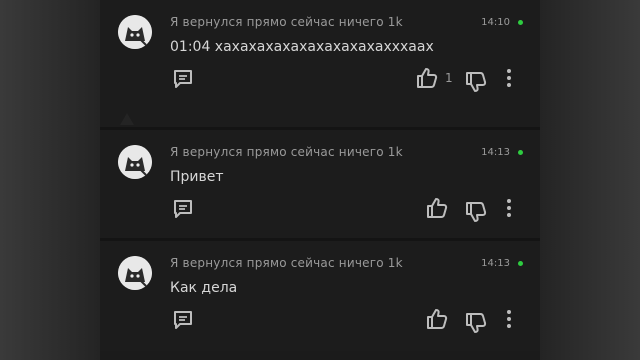 The width and height of the screenshot is (640, 360). I want to click on comment-text: 01:04 хахахахахахахахахахахххаах, so click(302, 47).